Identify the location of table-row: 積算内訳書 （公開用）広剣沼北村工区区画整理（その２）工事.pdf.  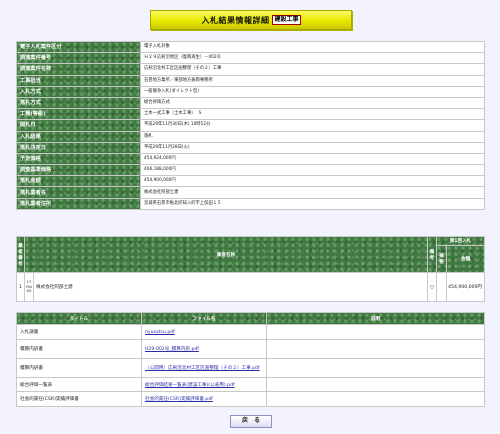
(250, 368).